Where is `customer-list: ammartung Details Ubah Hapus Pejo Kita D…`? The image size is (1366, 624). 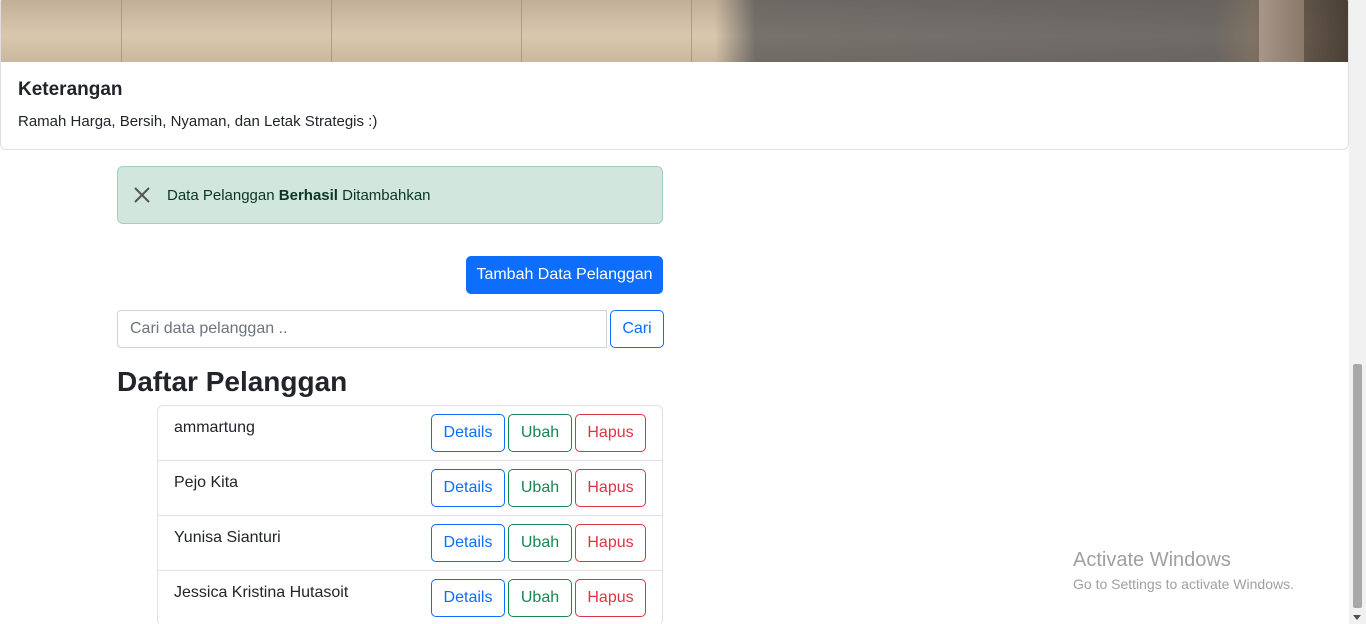
customer-list: ammartung Details Ubah Hapus Pejo Kita D… is located at coordinates (410, 514).